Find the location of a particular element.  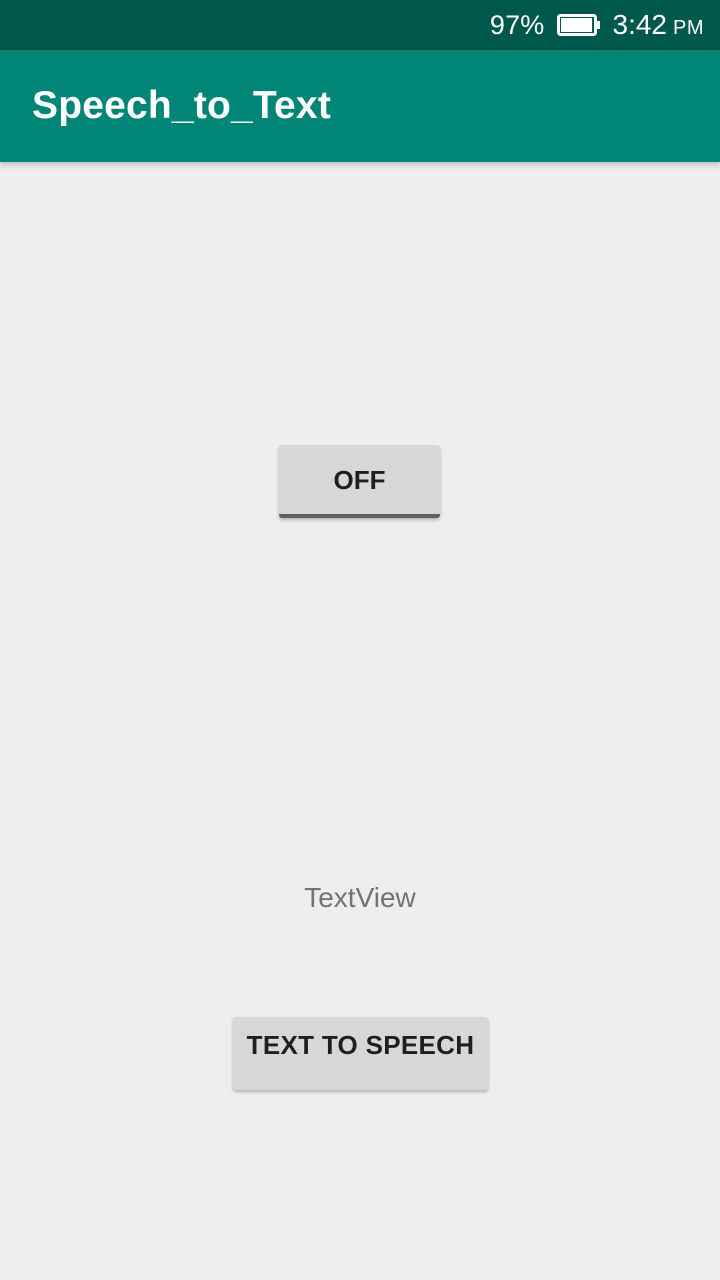

app-title: Speech_to_Text is located at coordinates (182, 105).